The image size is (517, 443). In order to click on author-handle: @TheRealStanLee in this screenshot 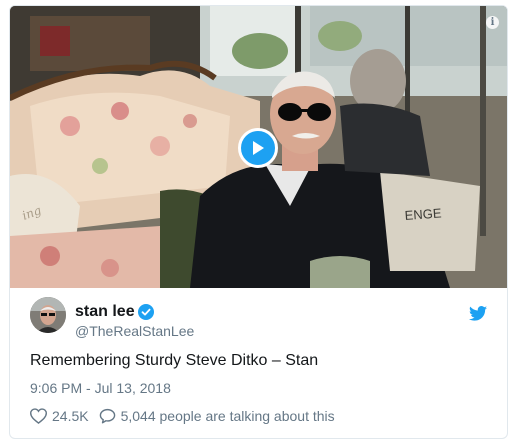, I will do `click(134, 331)`.